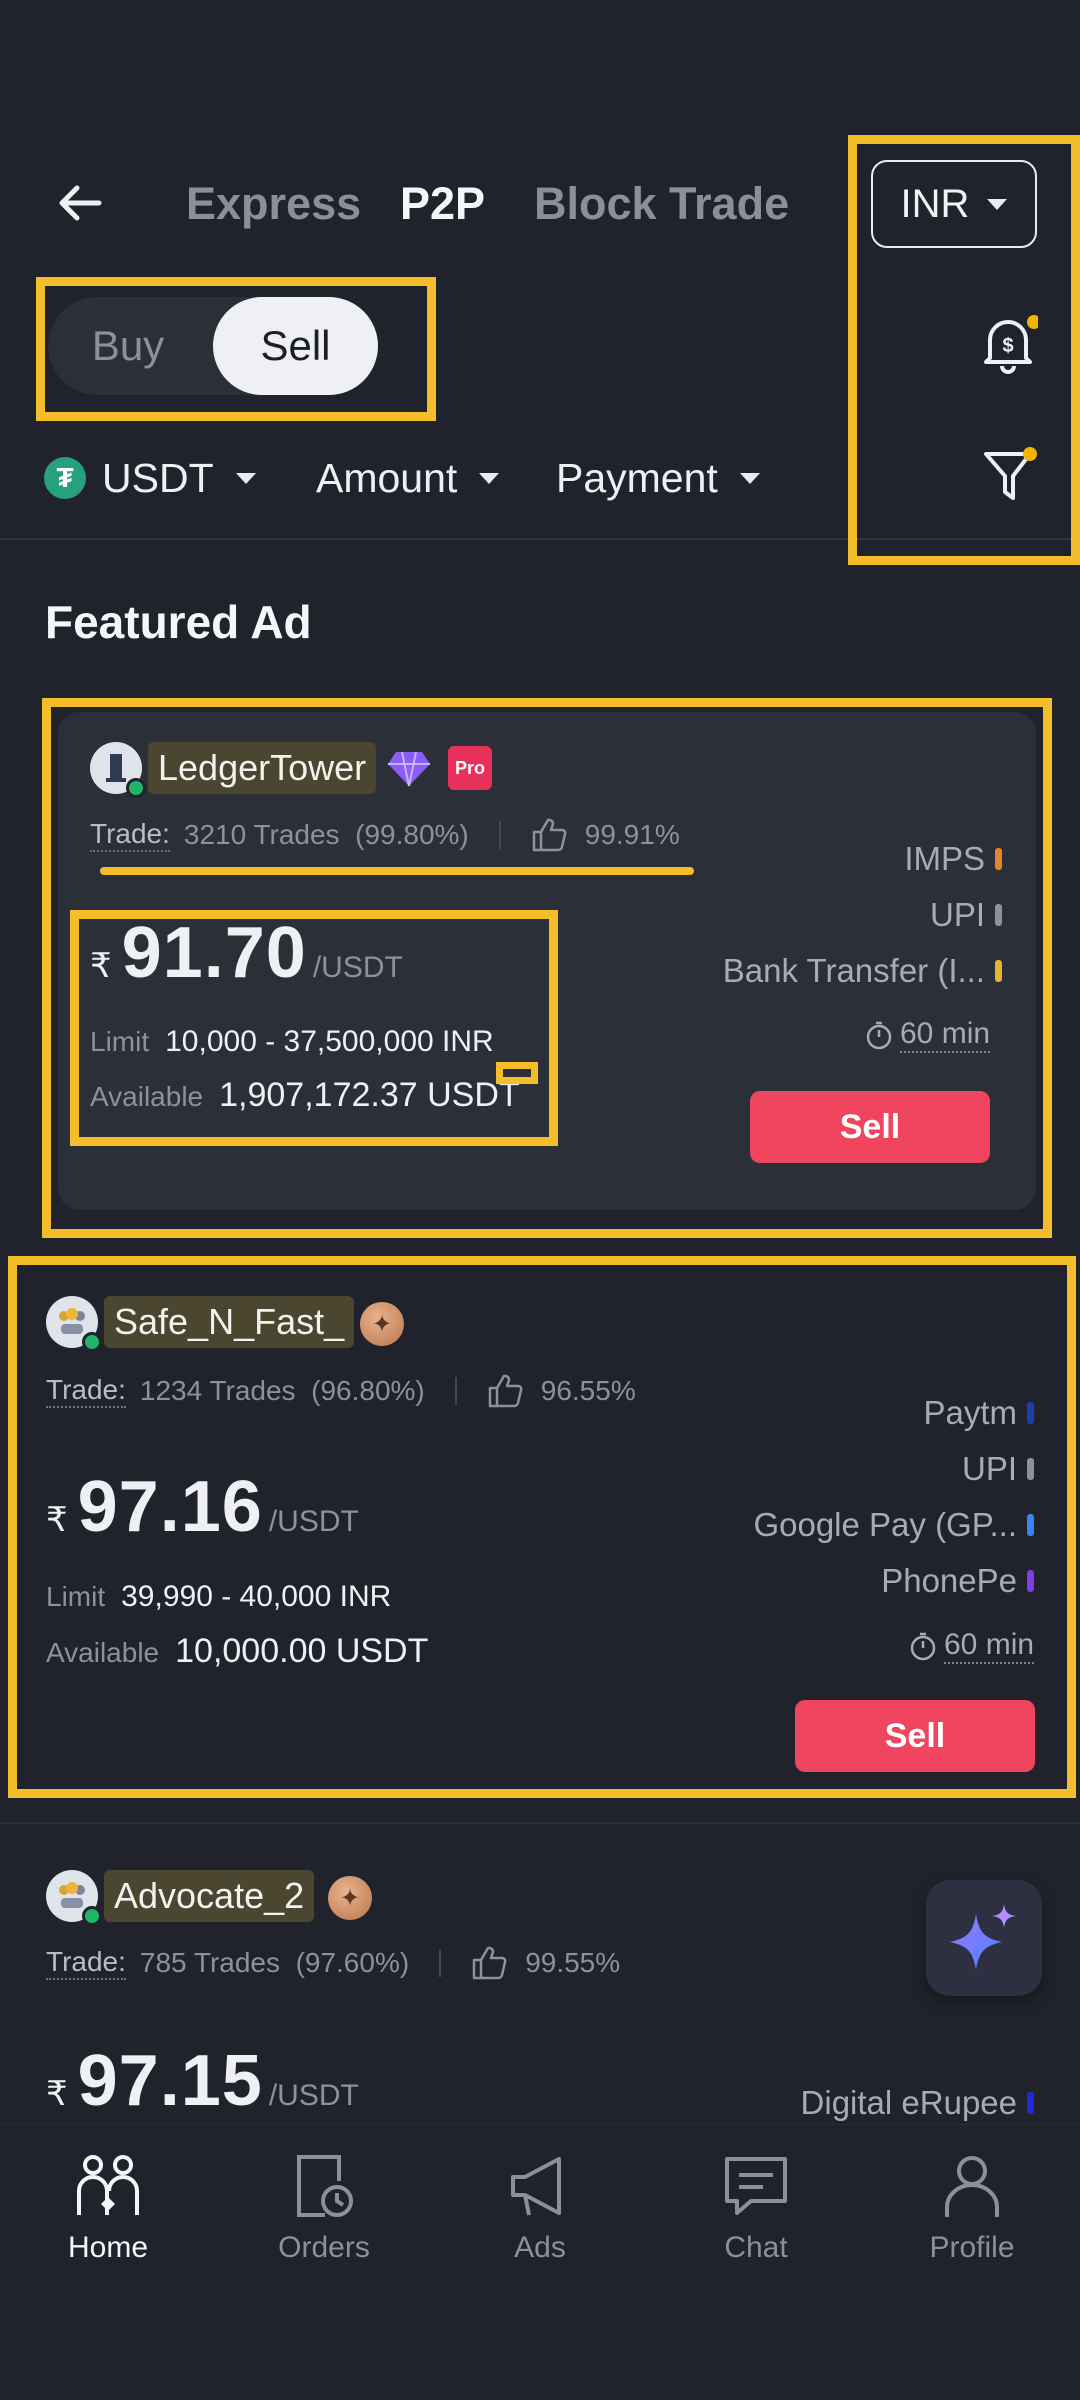 The width and height of the screenshot is (1080, 2400). I want to click on tab-block-trade: Block Trade, so click(661, 204).